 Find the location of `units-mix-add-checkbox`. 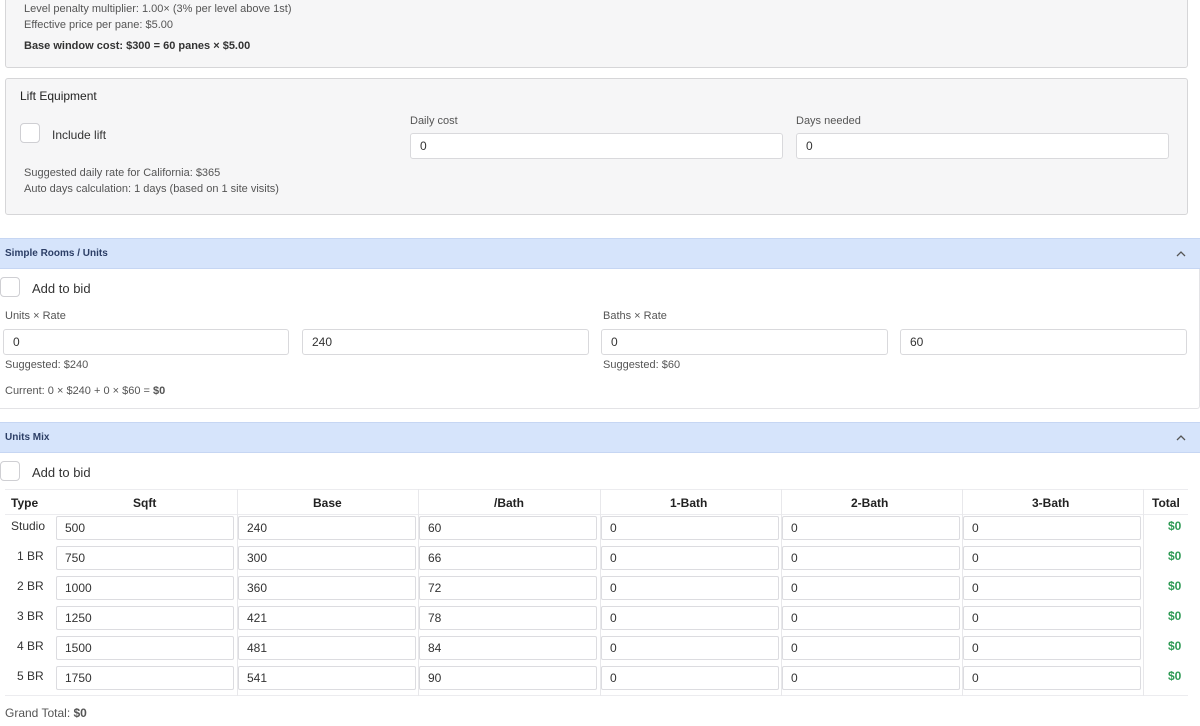

units-mix-add-checkbox is located at coordinates (10, 471).